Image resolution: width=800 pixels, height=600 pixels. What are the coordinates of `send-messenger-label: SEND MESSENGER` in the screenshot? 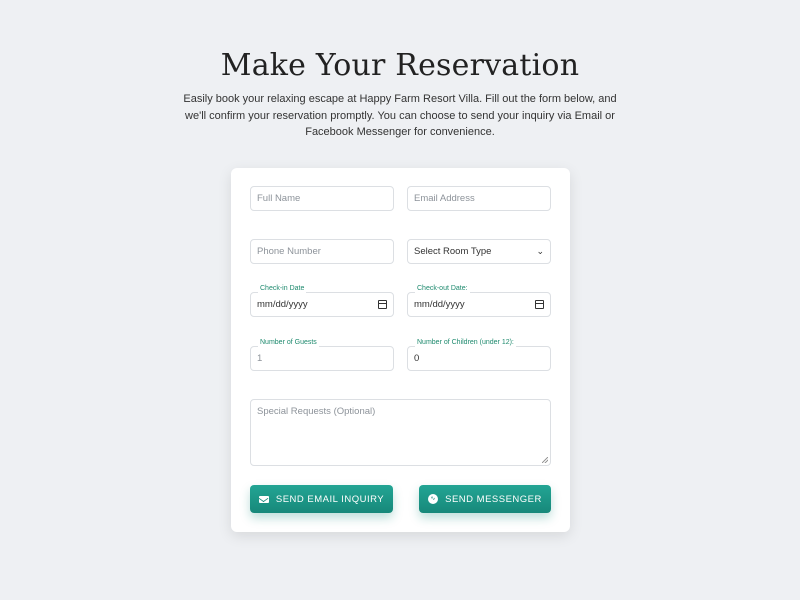 It's located at (493, 499).